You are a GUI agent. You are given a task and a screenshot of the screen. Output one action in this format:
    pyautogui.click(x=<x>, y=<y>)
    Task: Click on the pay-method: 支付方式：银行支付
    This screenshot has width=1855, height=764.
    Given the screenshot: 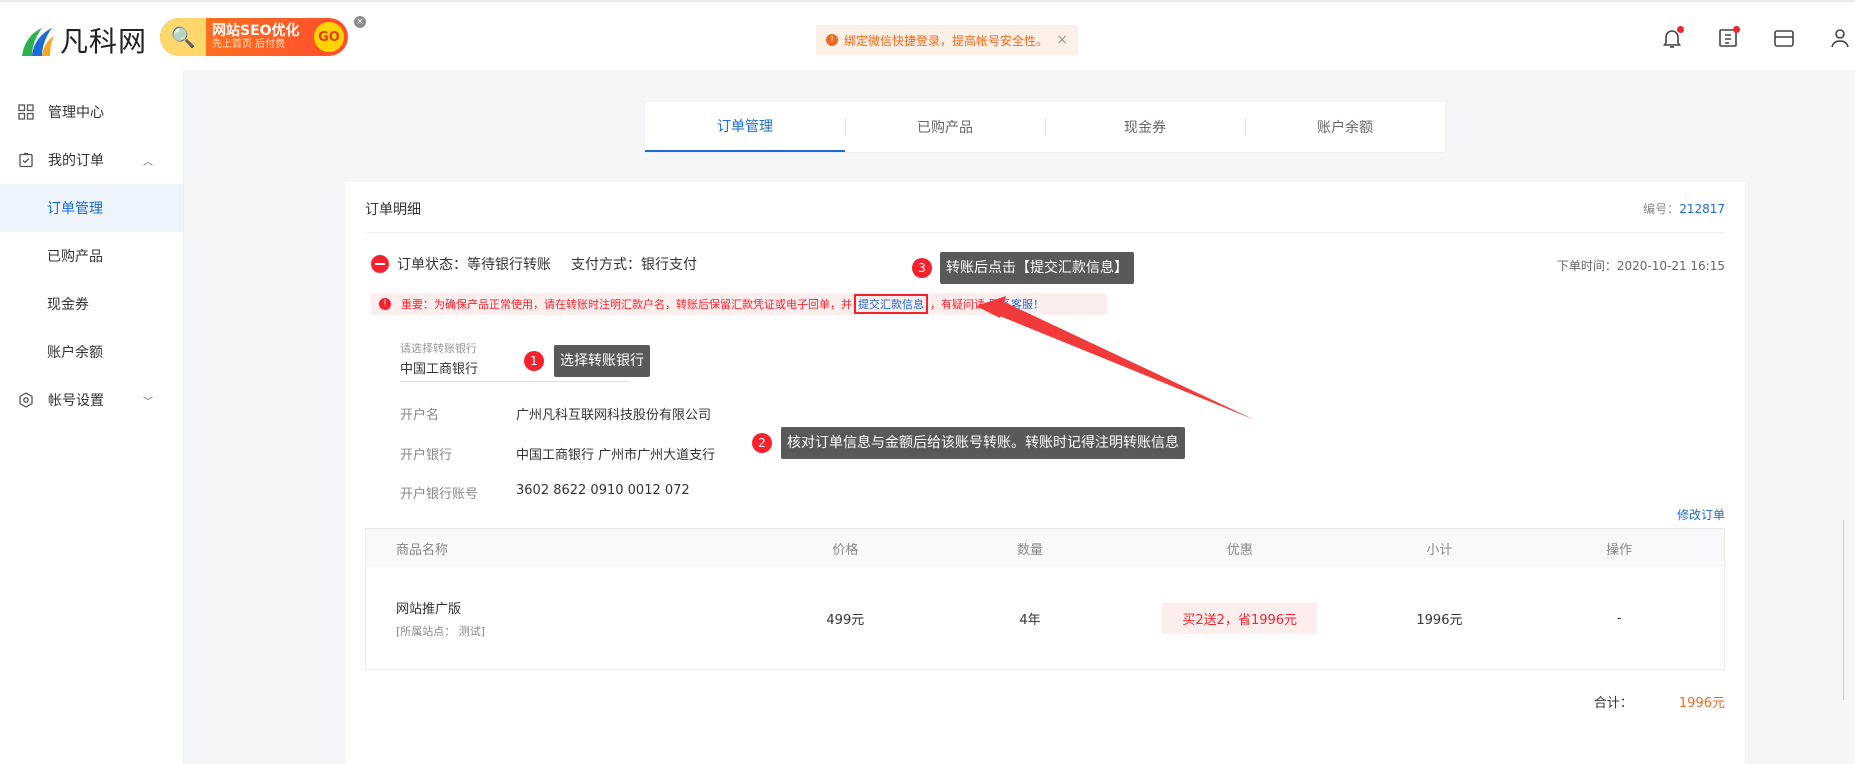 What is the action you would take?
    pyautogui.click(x=634, y=265)
    